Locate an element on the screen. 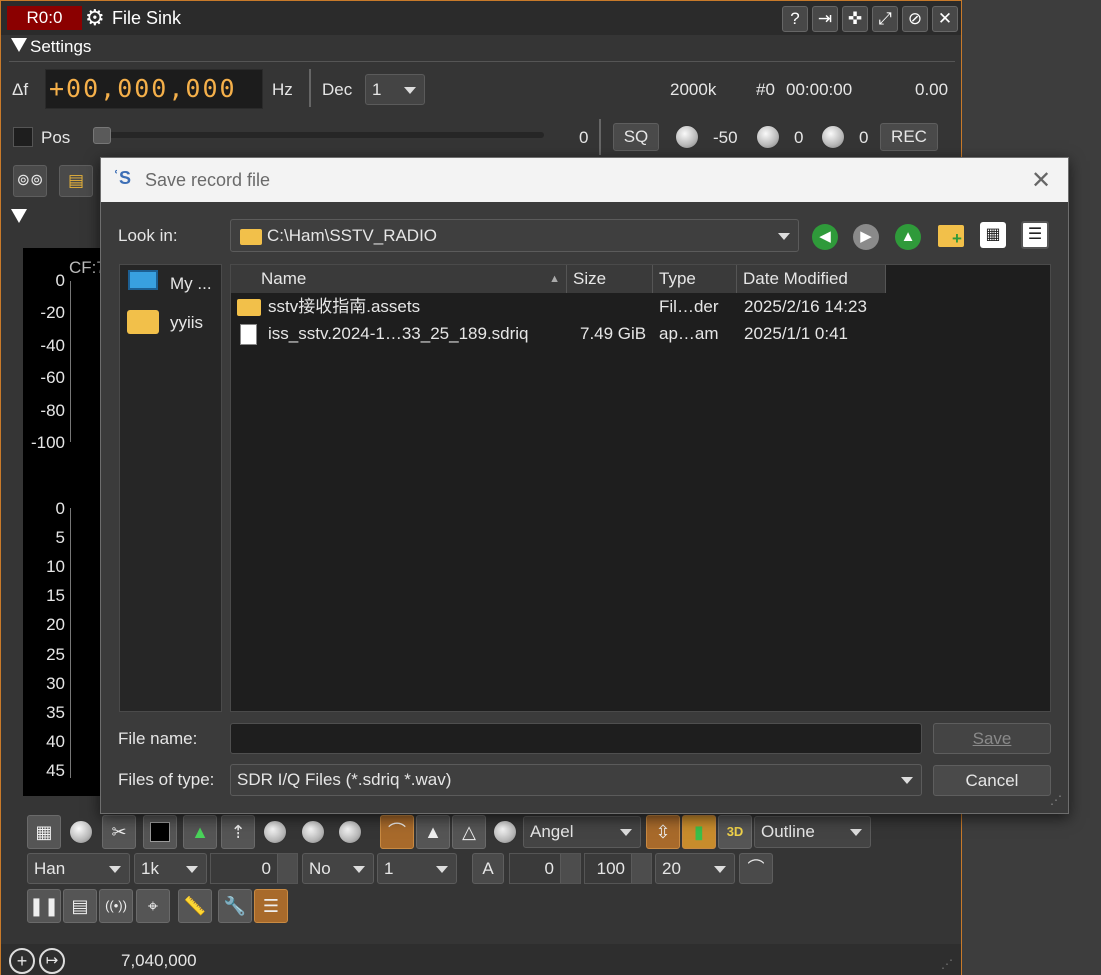  spectrogram-style-select: Outline is located at coordinates (812, 832).